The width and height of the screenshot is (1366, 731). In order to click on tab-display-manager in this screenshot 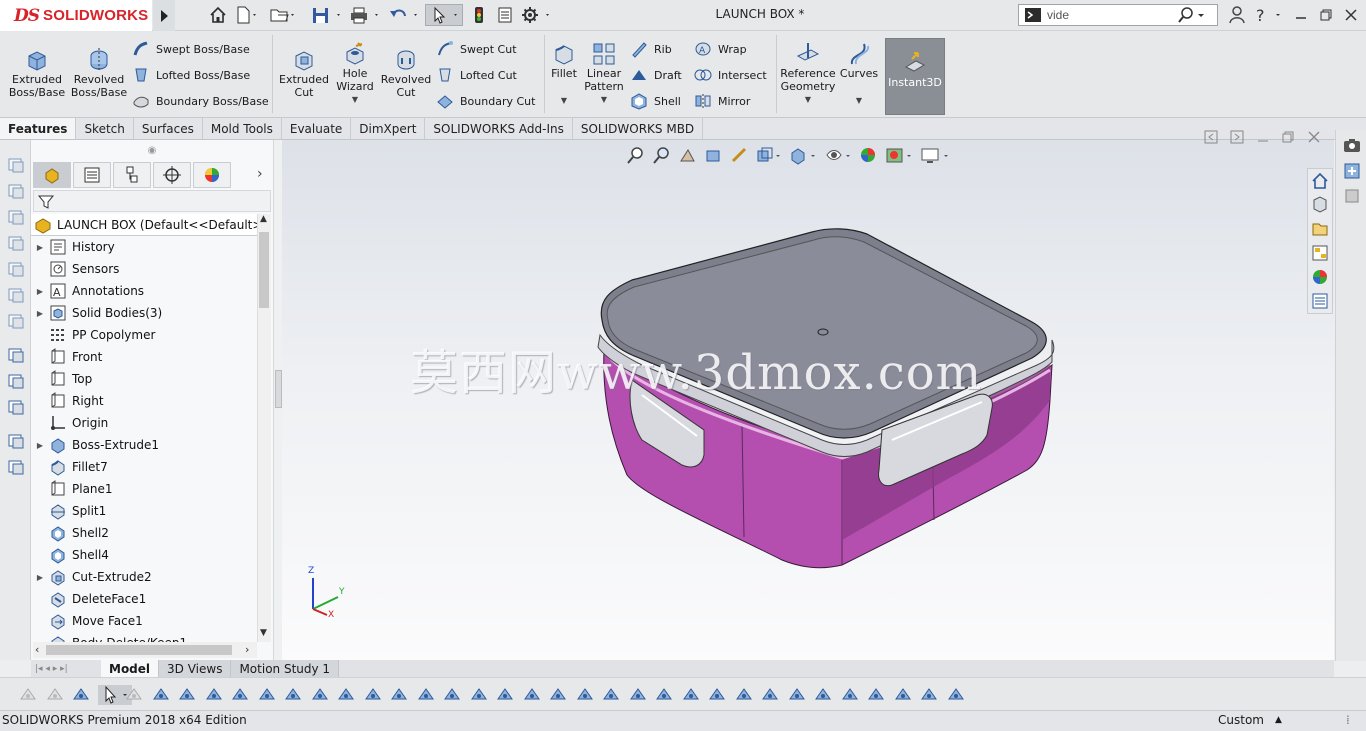, I will do `click(212, 175)`.